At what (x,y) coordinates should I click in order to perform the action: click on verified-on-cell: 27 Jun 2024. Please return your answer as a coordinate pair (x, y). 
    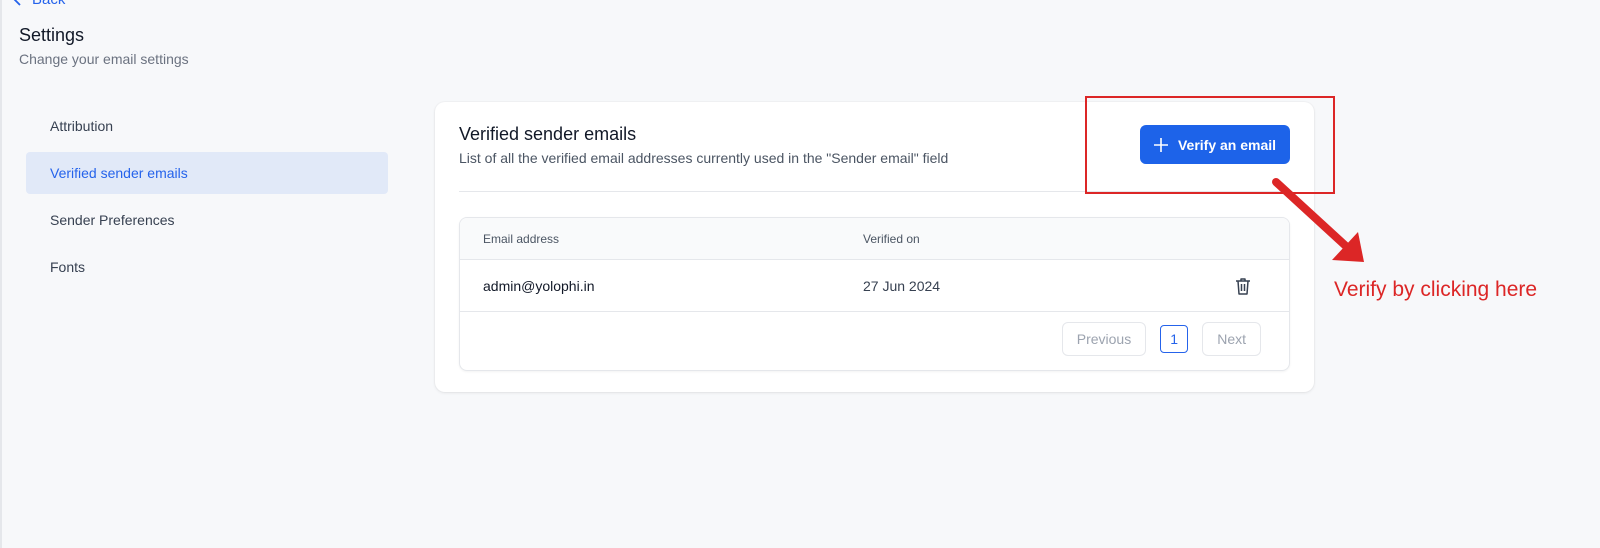
    Looking at the image, I should click on (902, 285).